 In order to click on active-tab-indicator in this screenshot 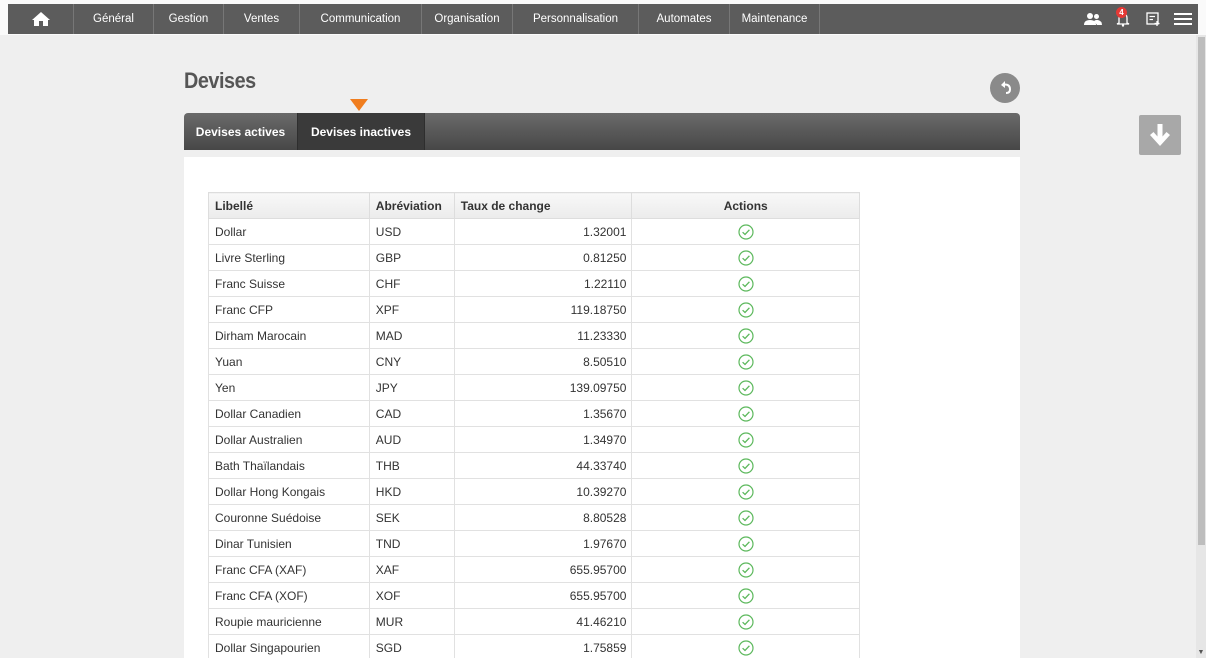, I will do `click(359, 105)`.